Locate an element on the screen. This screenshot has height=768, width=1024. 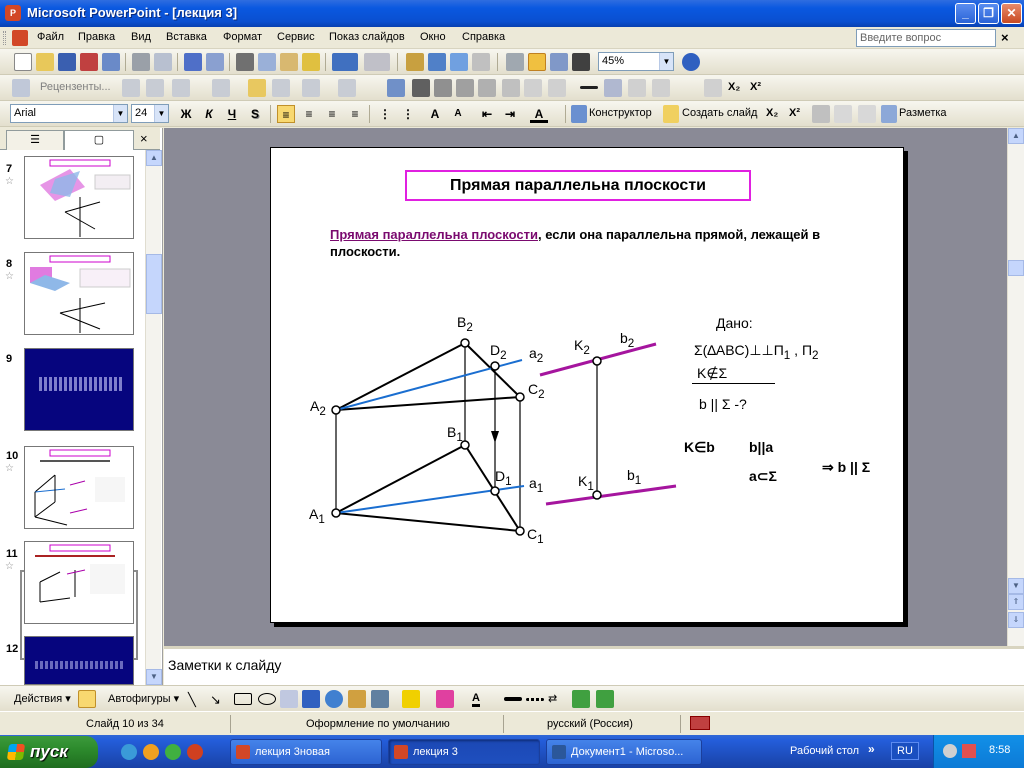
spelling-icon is located at coordinates (193, 62).